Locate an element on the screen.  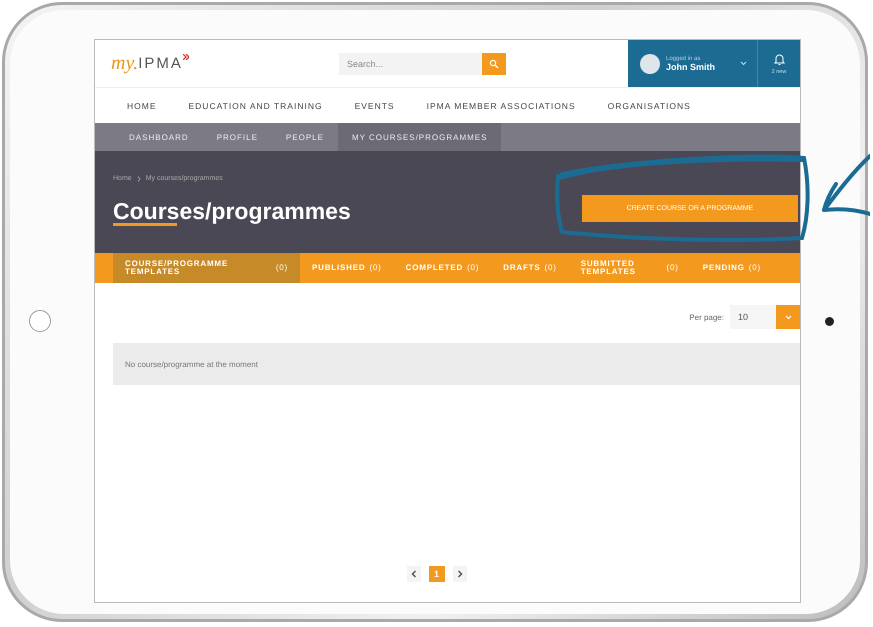
next-page-button is located at coordinates (459, 574).